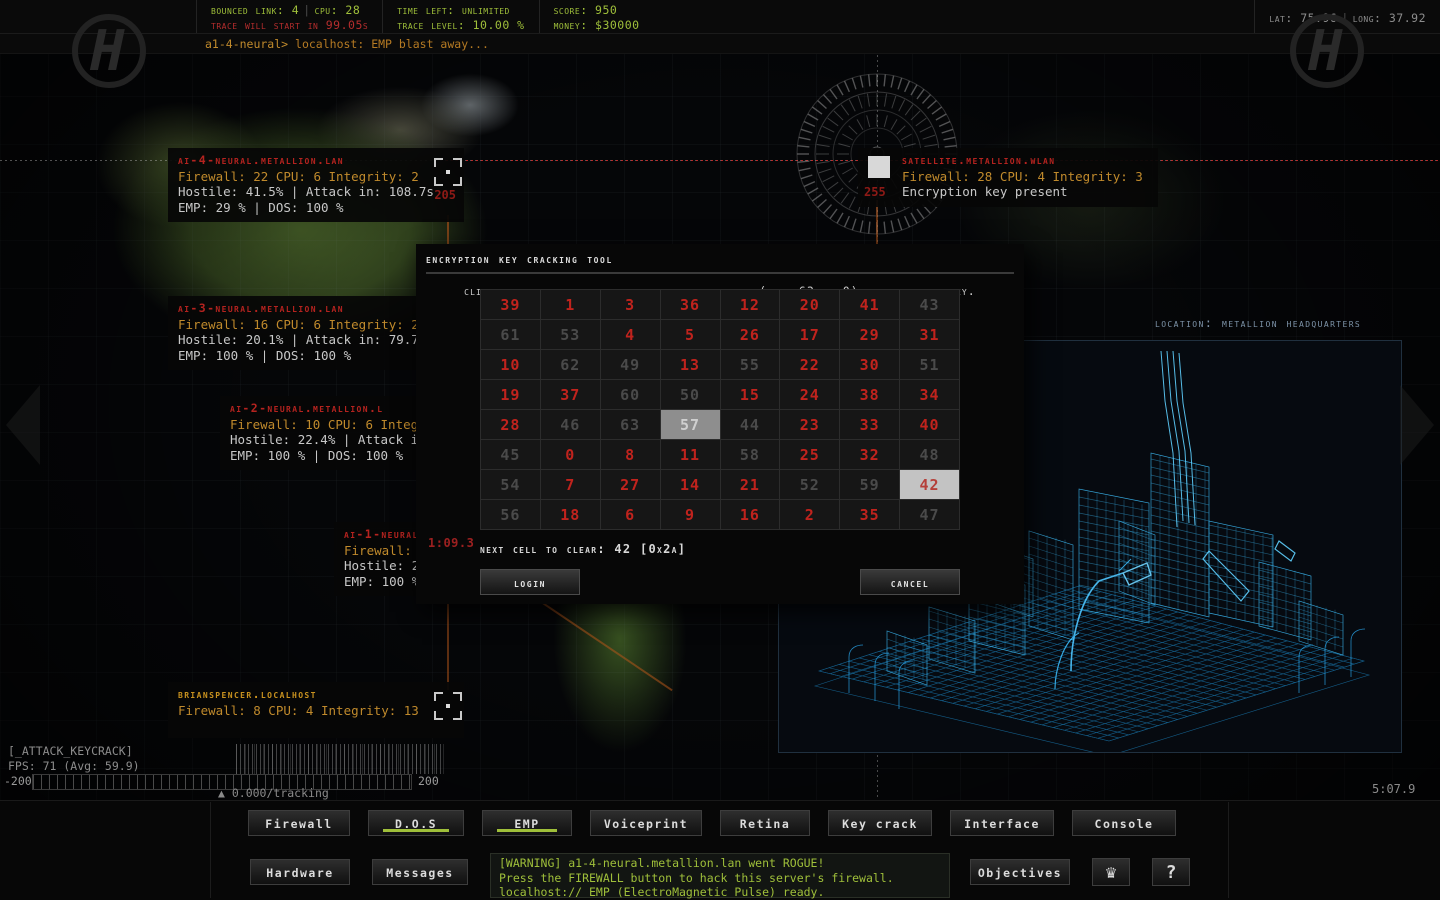  What do you see at coordinates (570, 334) in the screenshot?
I see `key-cell-1-1: 53` at bounding box center [570, 334].